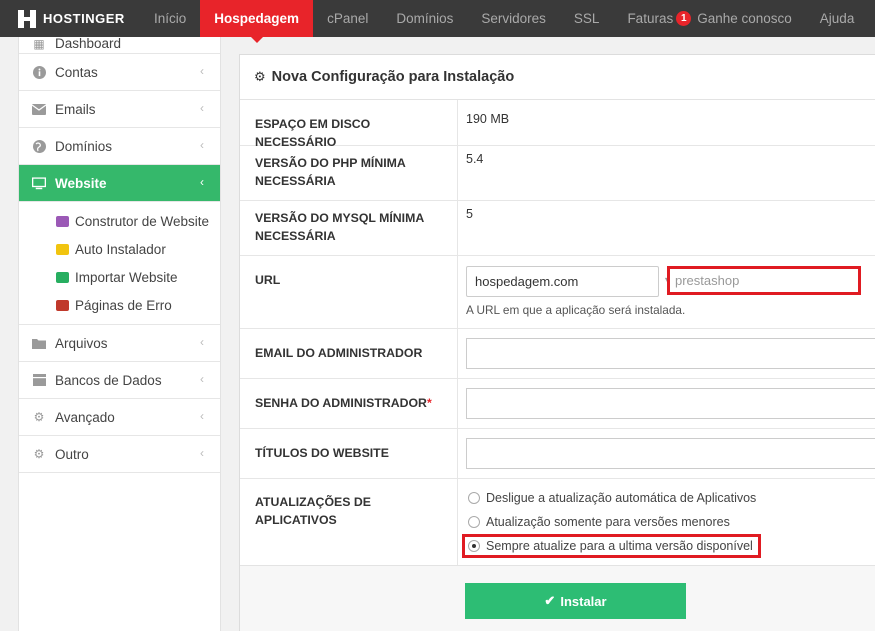 This screenshot has height=631, width=875. Describe the element at coordinates (119, 146) in the screenshot. I see `sidebar-item-dominios: Domínios ‹` at that location.